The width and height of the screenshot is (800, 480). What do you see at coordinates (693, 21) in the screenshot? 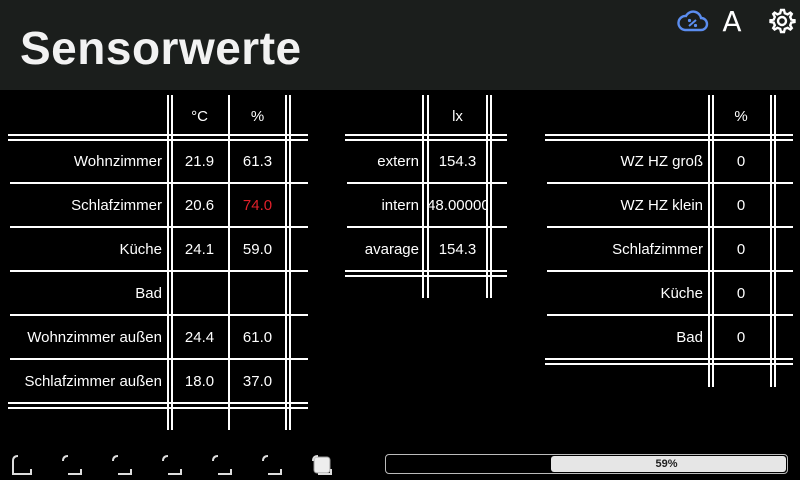
I see `cloud-sync-icon` at bounding box center [693, 21].